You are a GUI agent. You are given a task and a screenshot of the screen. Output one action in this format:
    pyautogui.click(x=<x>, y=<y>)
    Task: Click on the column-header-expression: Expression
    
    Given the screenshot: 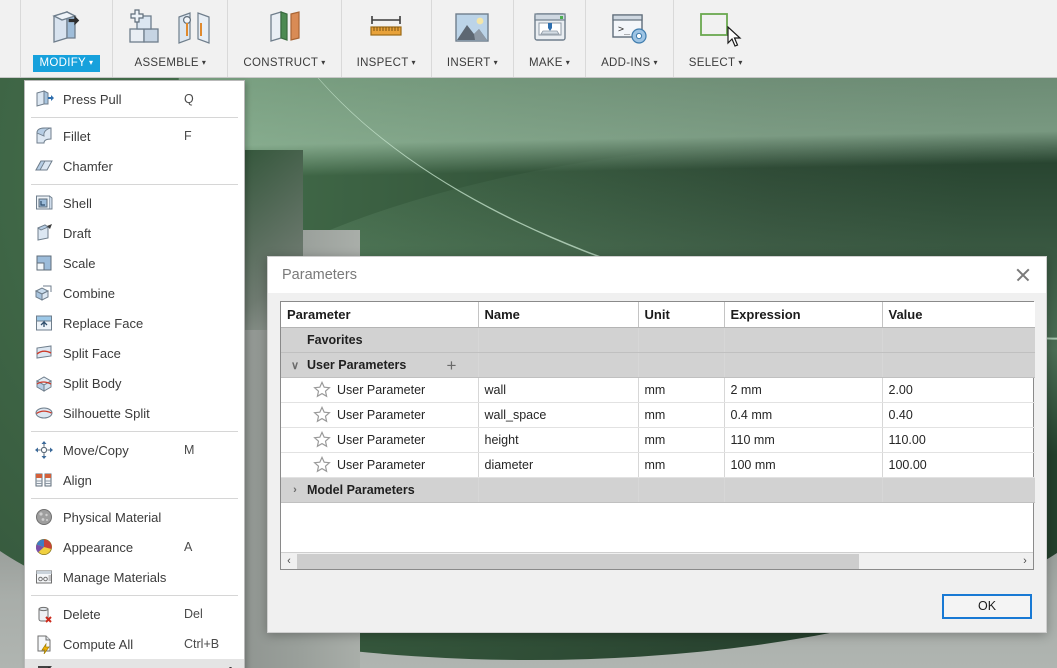 What is the action you would take?
    pyautogui.click(x=803, y=315)
    